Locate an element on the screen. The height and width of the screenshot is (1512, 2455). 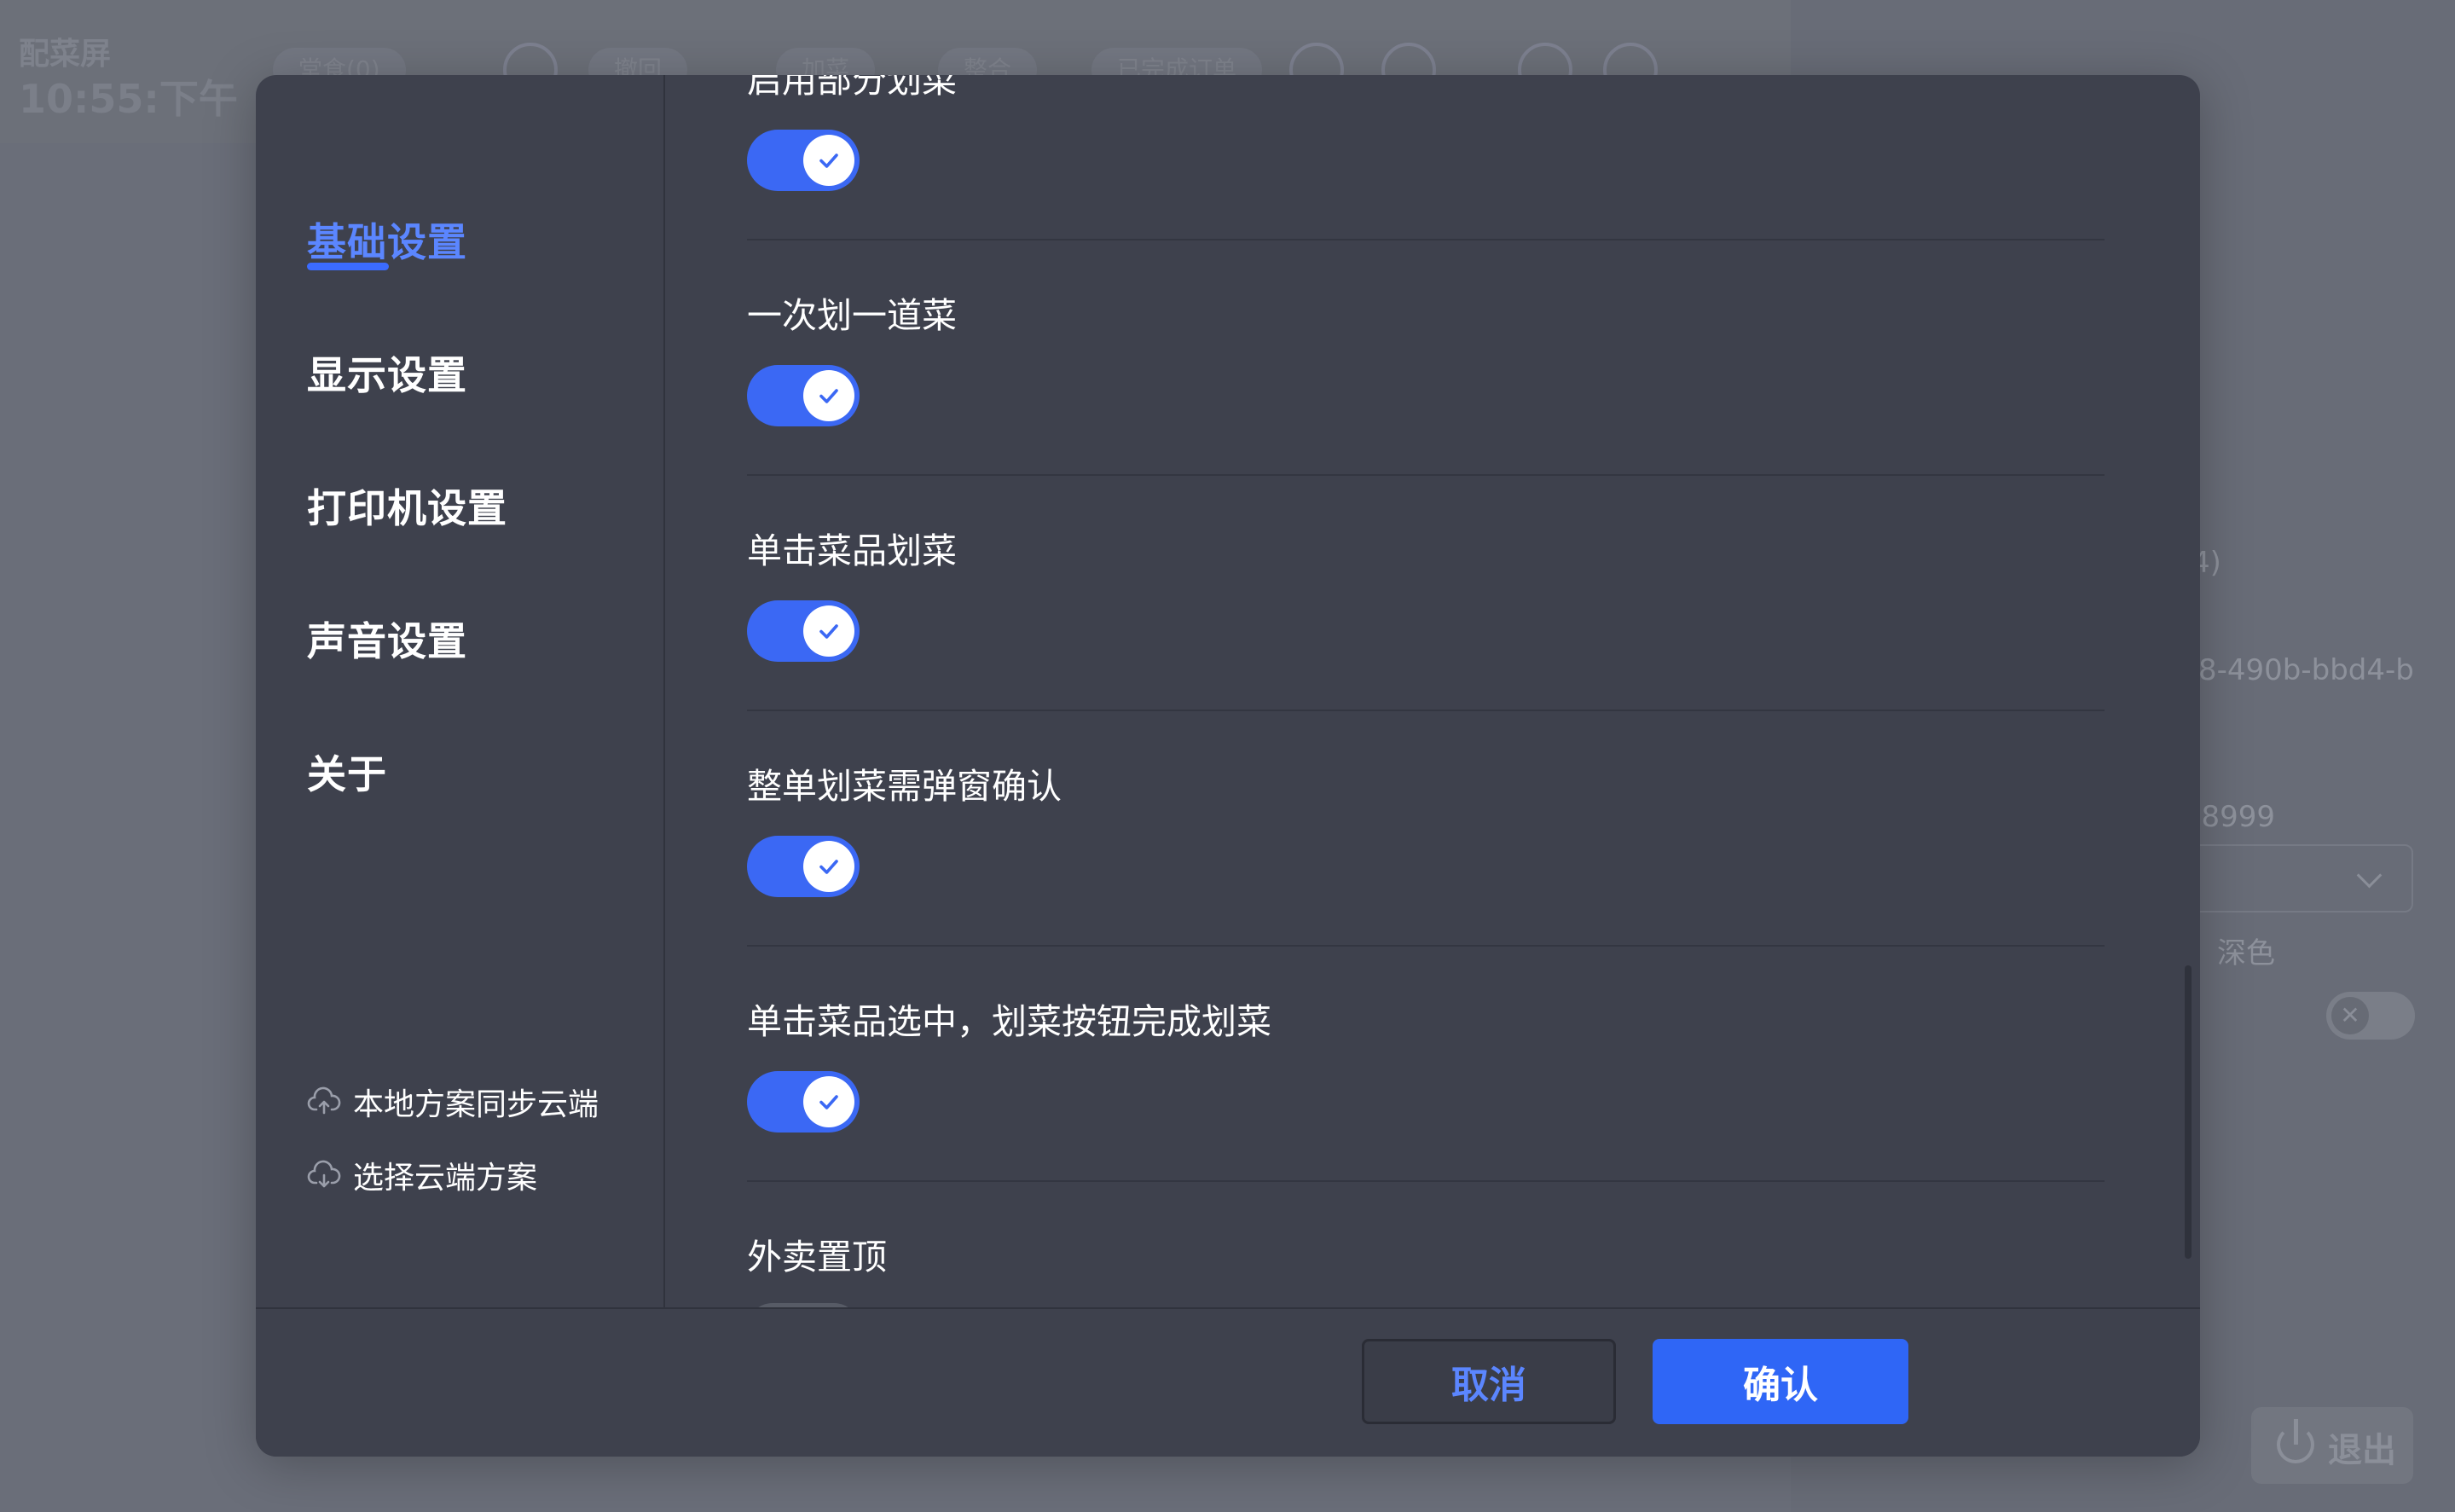
cancel-button: 取消 is located at coordinates (1489, 1382).